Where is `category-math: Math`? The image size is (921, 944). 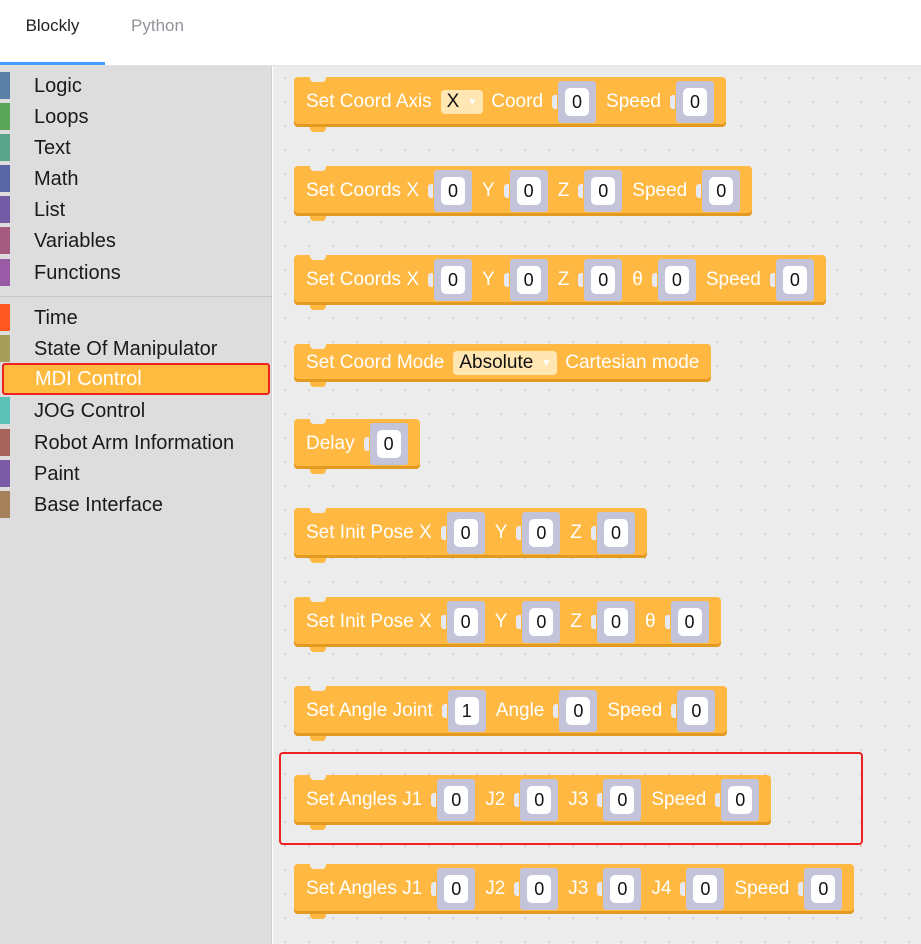
category-math: Math is located at coordinates (136, 178).